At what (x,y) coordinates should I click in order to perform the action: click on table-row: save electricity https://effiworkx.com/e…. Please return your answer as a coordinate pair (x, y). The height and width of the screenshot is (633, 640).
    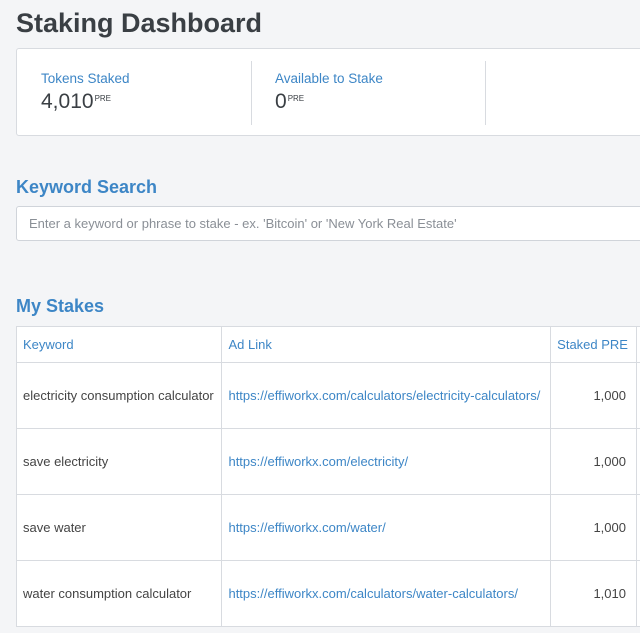
    Looking at the image, I should click on (327, 461).